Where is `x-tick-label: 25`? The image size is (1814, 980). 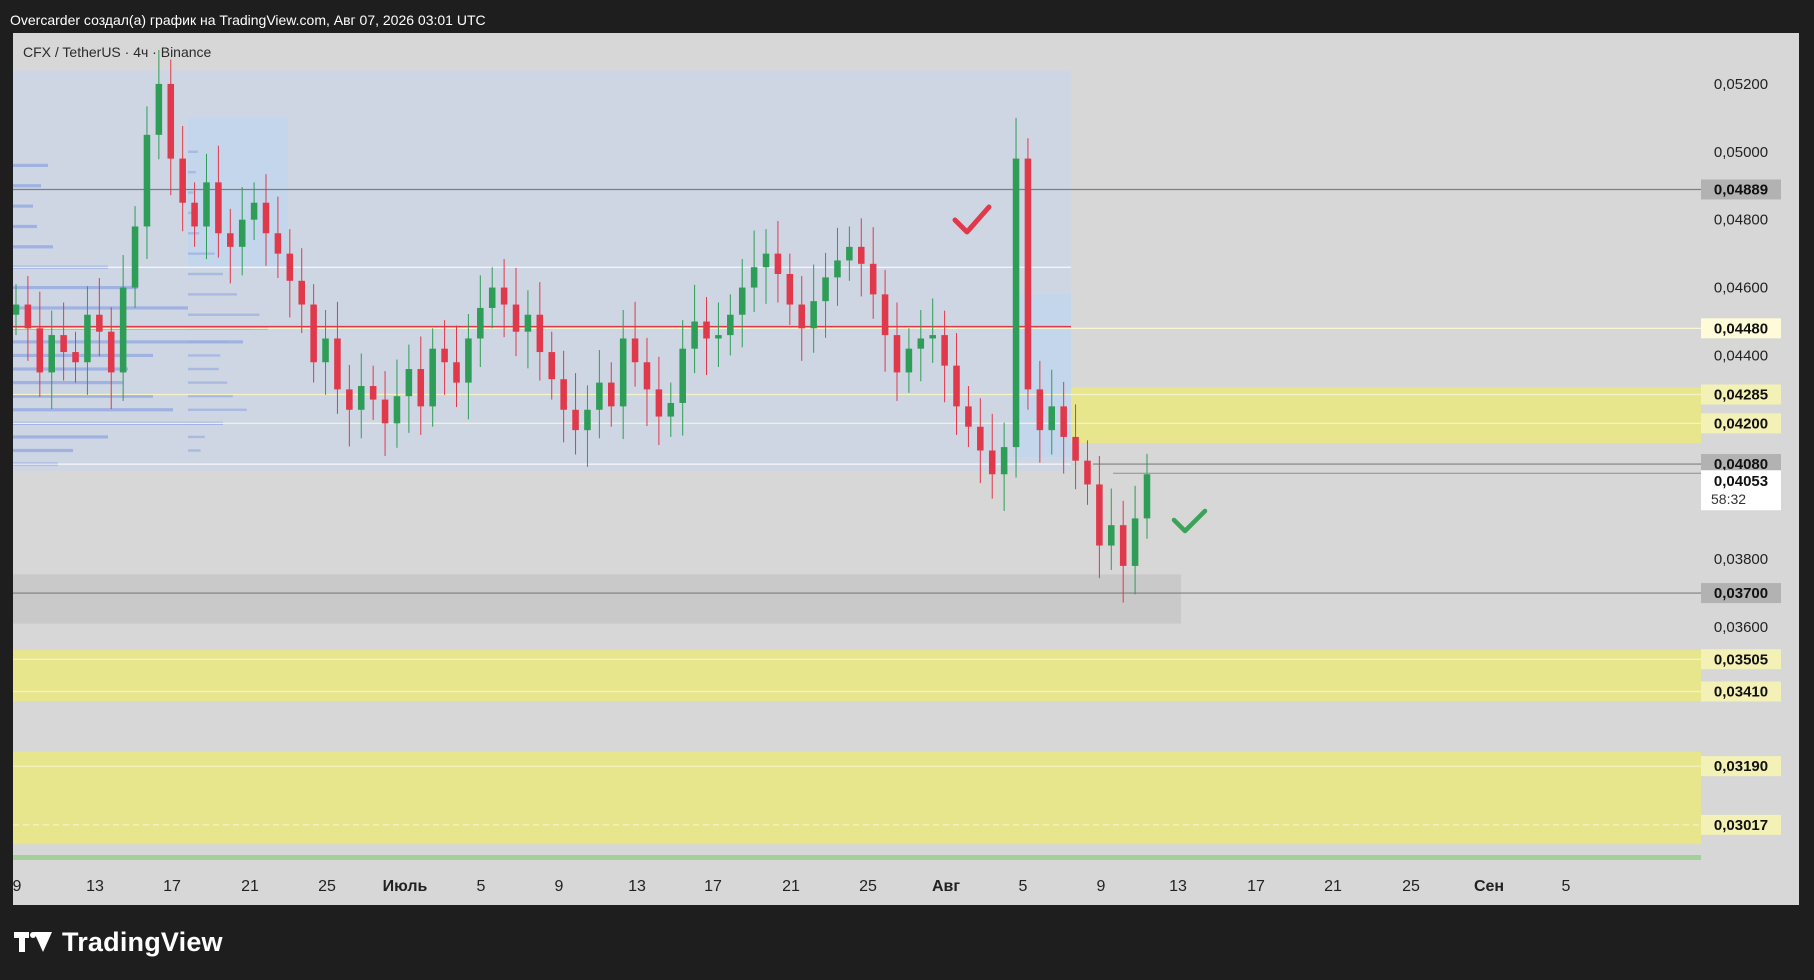
x-tick-label: 25 is located at coordinates (327, 886).